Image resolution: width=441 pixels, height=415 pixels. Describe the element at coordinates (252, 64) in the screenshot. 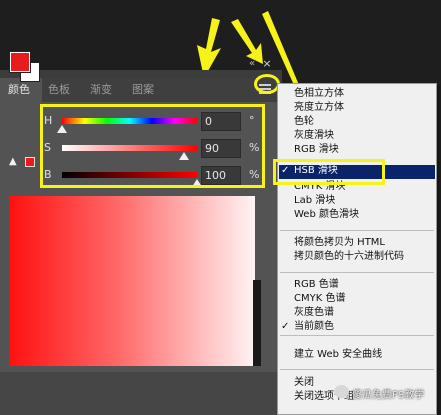

I see `collapse-icon: «` at that location.